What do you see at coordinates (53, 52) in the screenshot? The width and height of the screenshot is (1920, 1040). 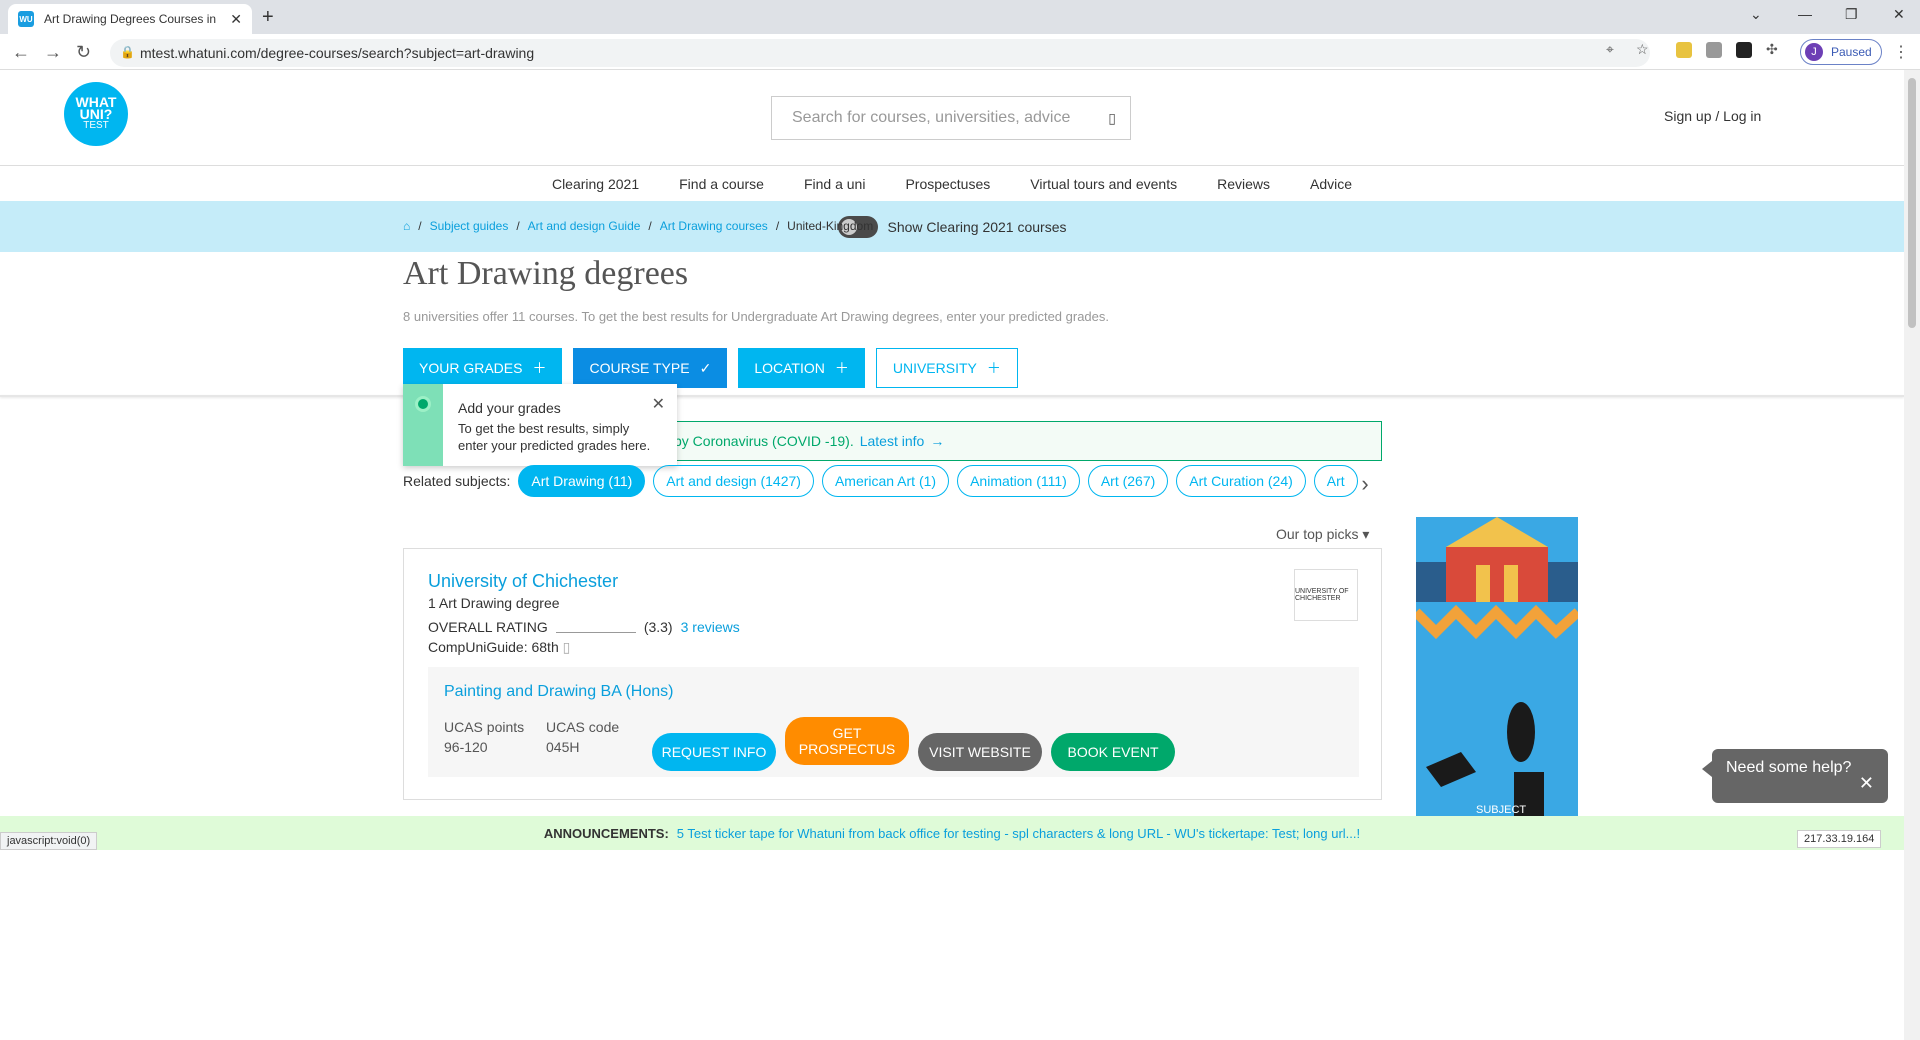 I see `forward-icon: →` at bounding box center [53, 52].